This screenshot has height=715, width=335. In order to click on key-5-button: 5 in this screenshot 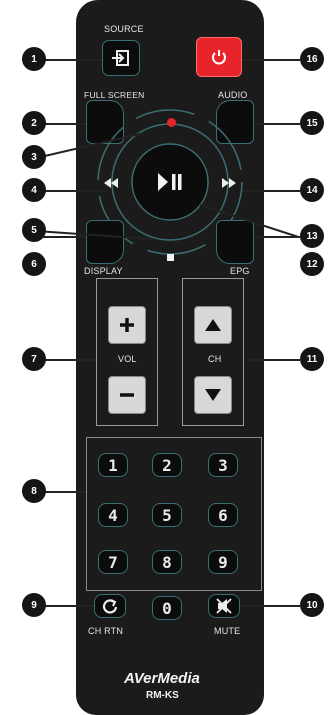, I will do `click(167, 515)`.